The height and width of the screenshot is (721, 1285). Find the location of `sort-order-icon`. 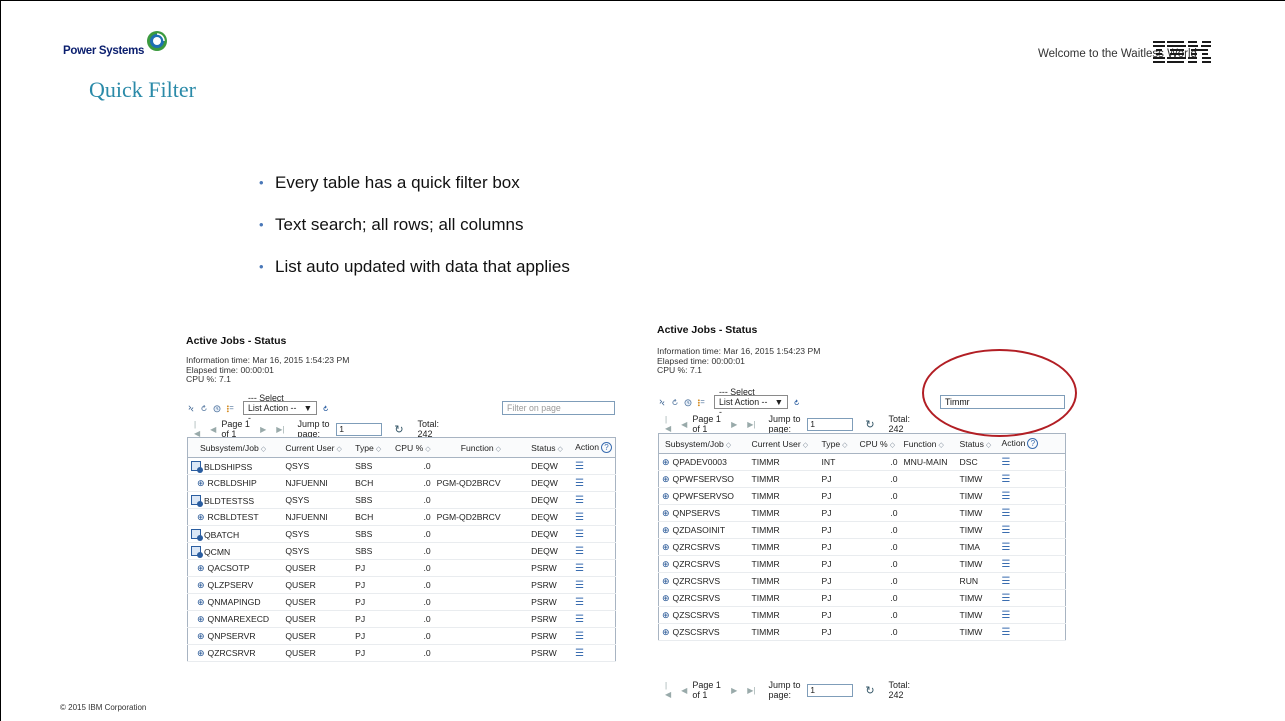

sort-order-icon is located at coordinates (191, 408).